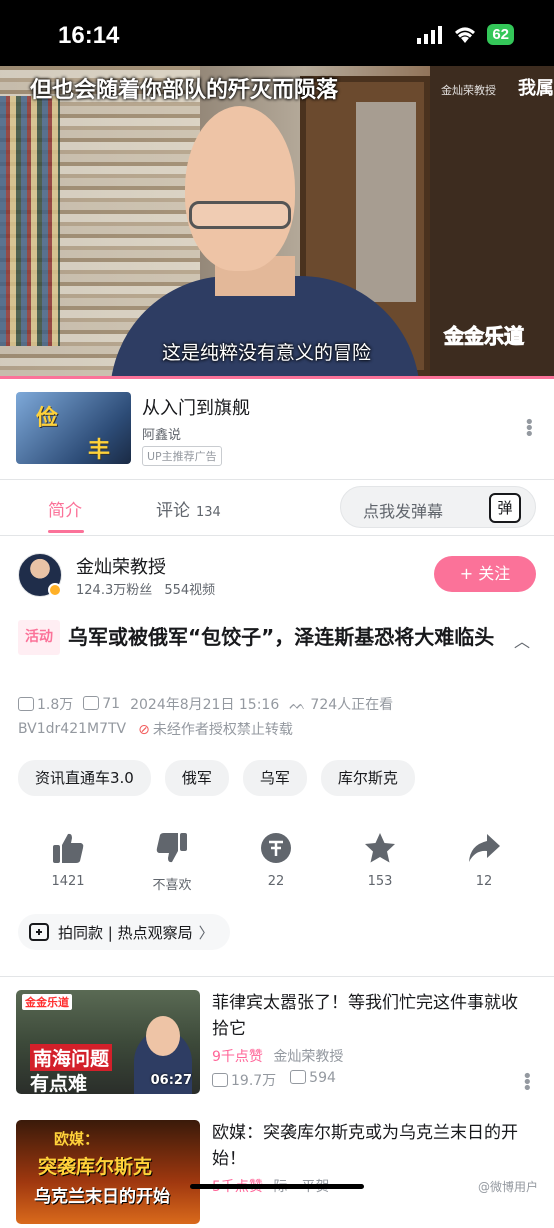  What do you see at coordinates (102, 1197) in the screenshot?
I see `thumb-text-3: 乌克兰末日的开始` at bounding box center [102, 1197].